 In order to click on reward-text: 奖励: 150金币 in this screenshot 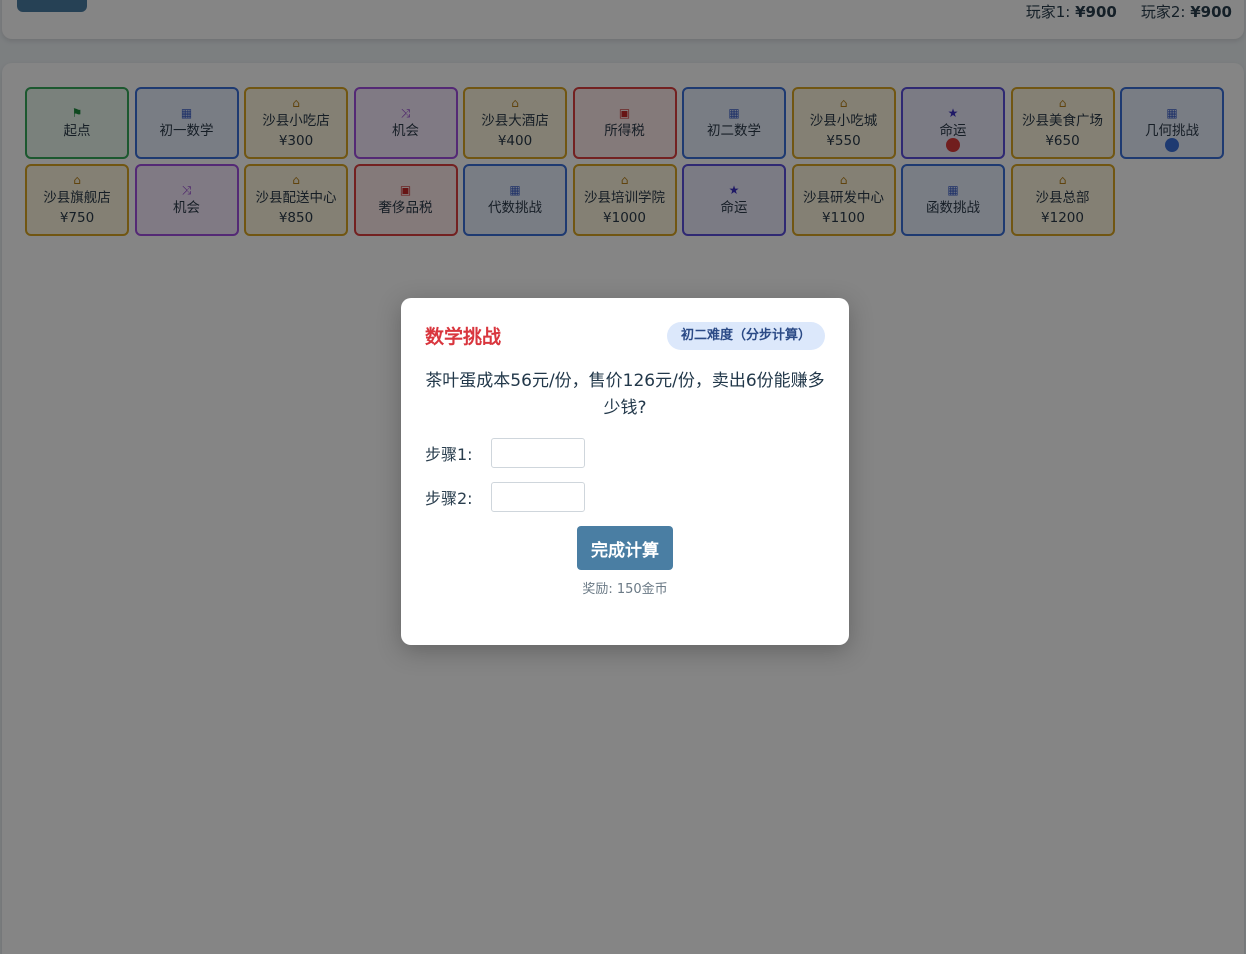, I will do `click(625, 589)`.